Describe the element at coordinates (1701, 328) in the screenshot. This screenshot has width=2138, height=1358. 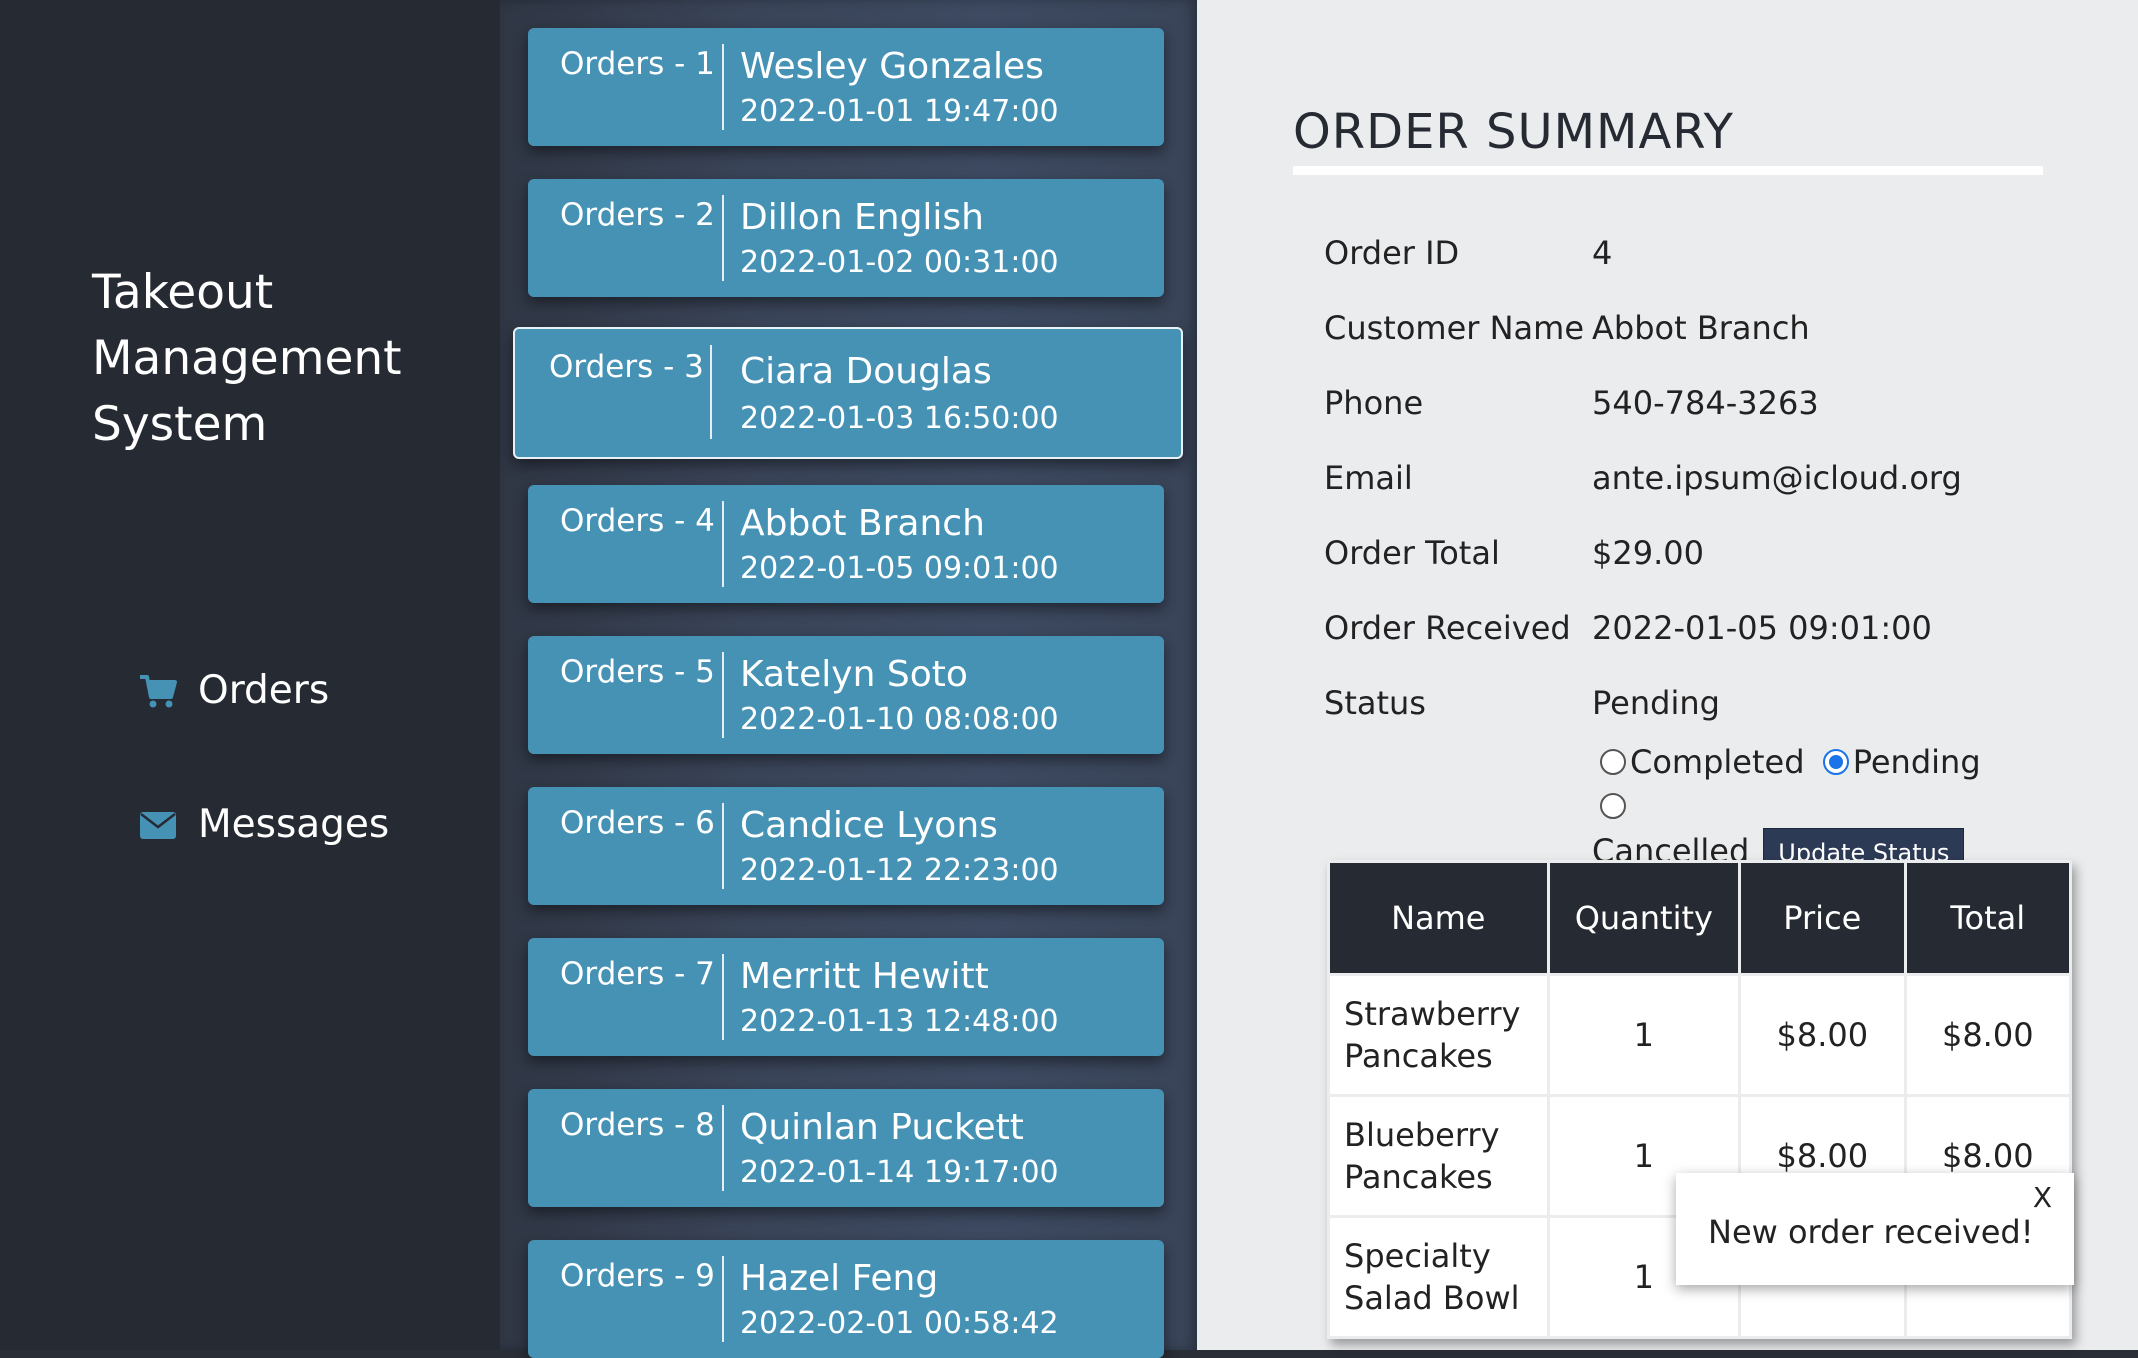
I see `customer-name-value: Abbot Branch` at that location.